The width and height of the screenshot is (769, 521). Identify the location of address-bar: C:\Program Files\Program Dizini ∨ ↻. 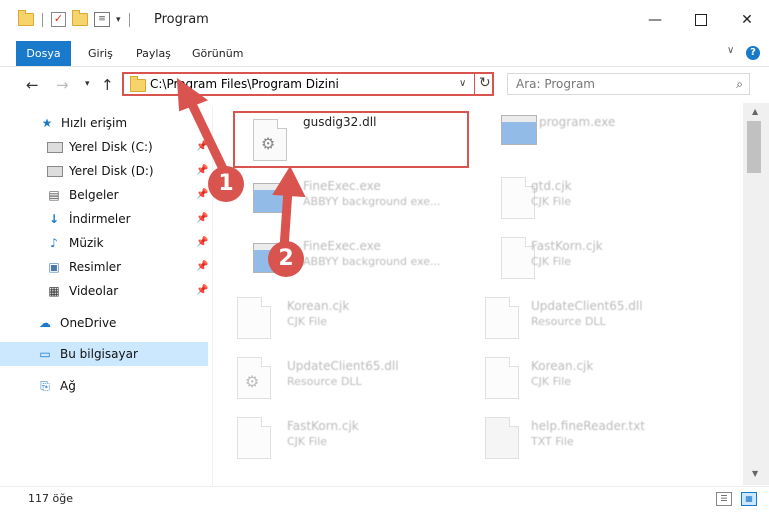
(308, 84).